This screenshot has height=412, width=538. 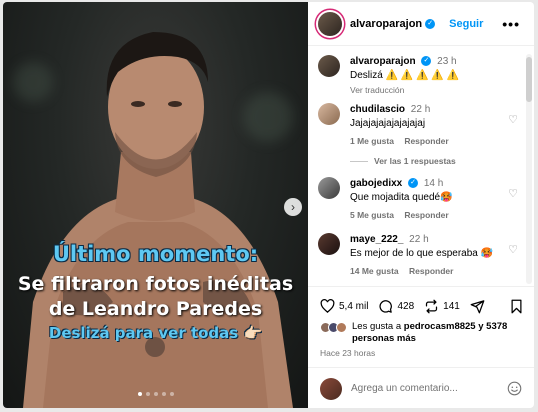 I want to click on heart-icon, so click(x=327, y=306).